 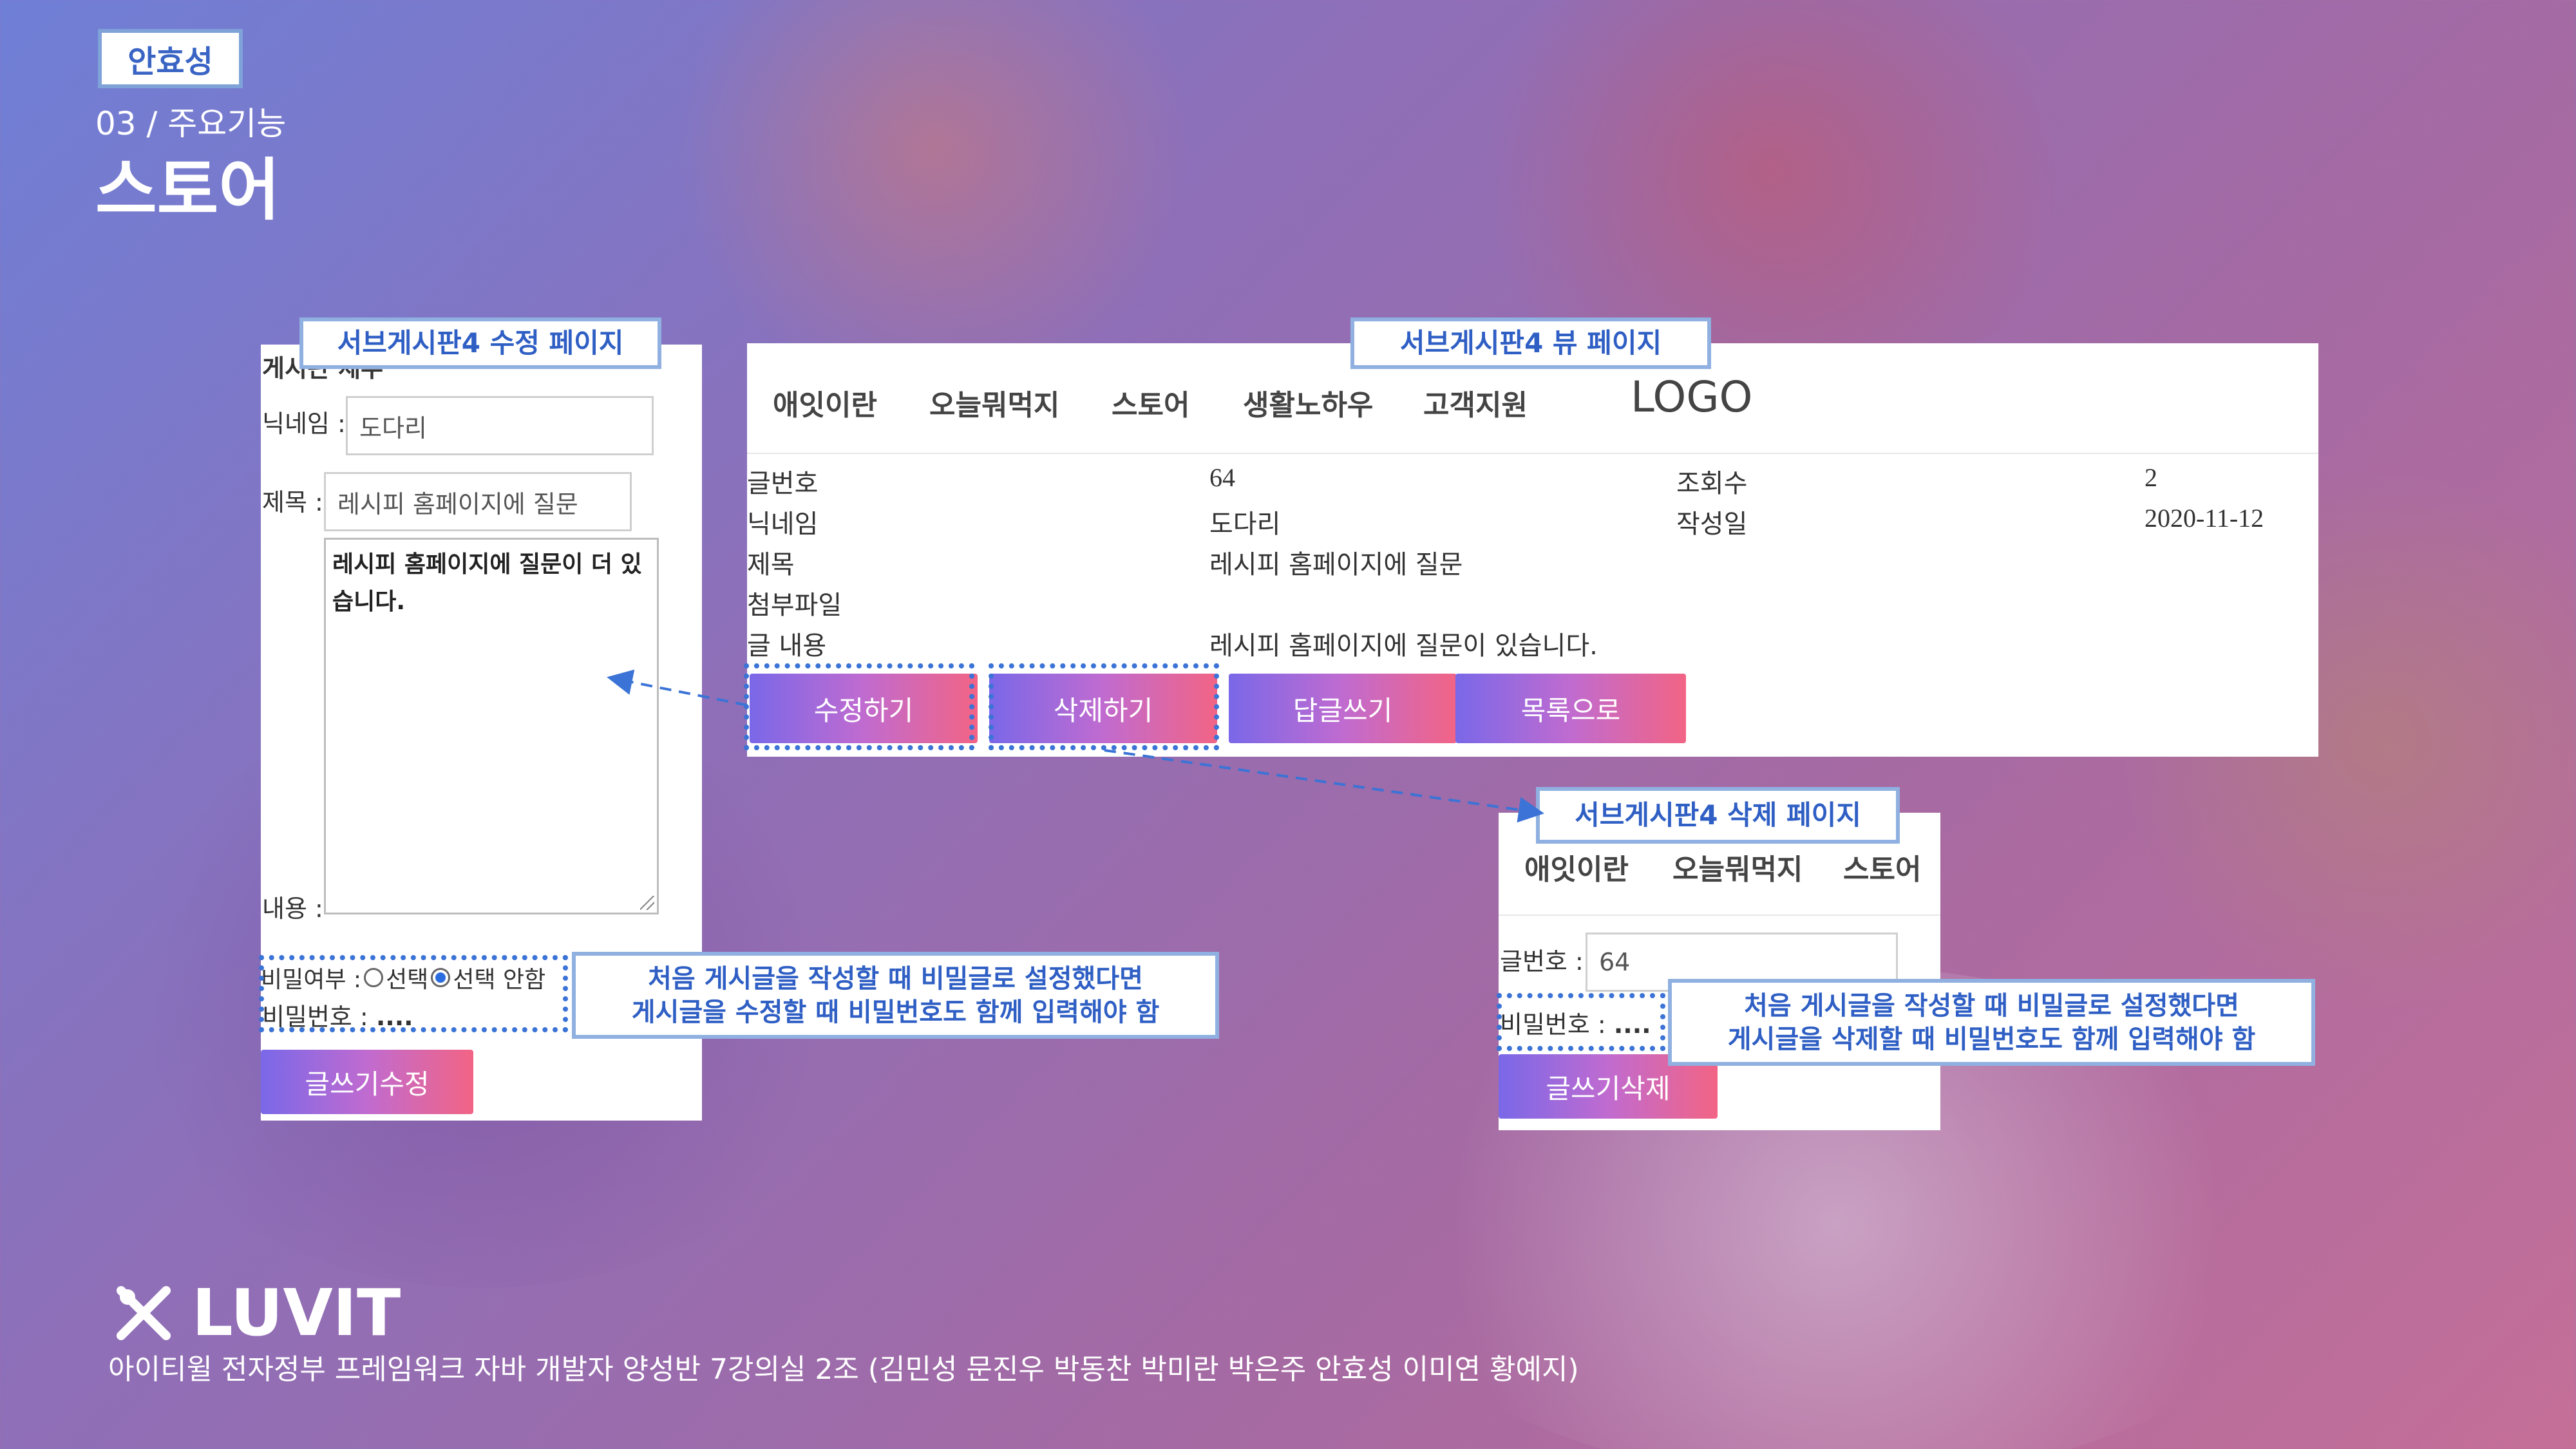 I want to click on connector-arrows, so click(x=1075, y=746).